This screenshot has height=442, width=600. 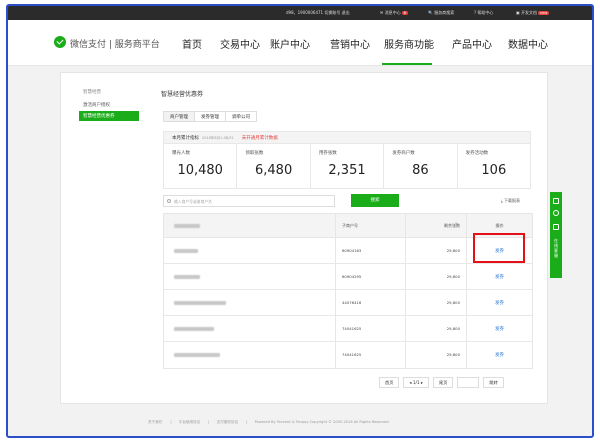 I want to click on highlight-annotation-box, so click(x=499, y=248).